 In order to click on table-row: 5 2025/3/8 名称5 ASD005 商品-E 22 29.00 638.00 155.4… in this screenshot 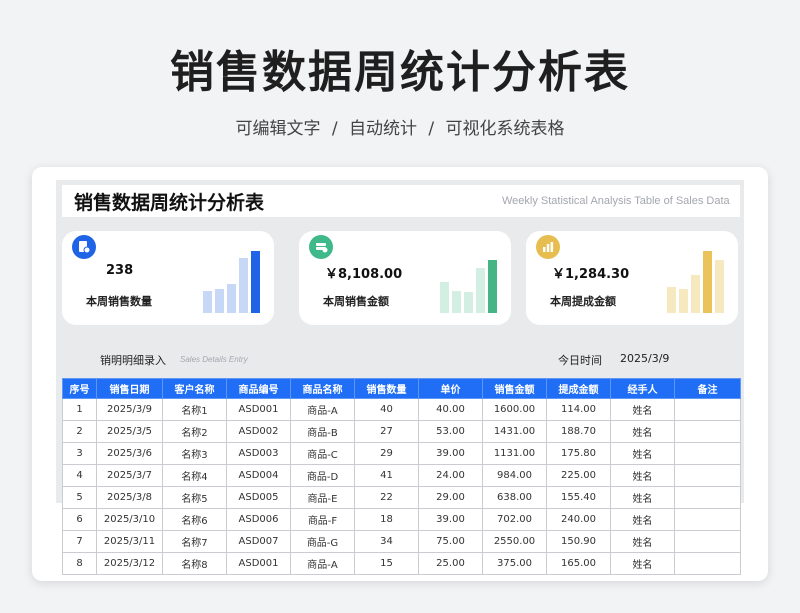, I will do `click(401, 497)`.